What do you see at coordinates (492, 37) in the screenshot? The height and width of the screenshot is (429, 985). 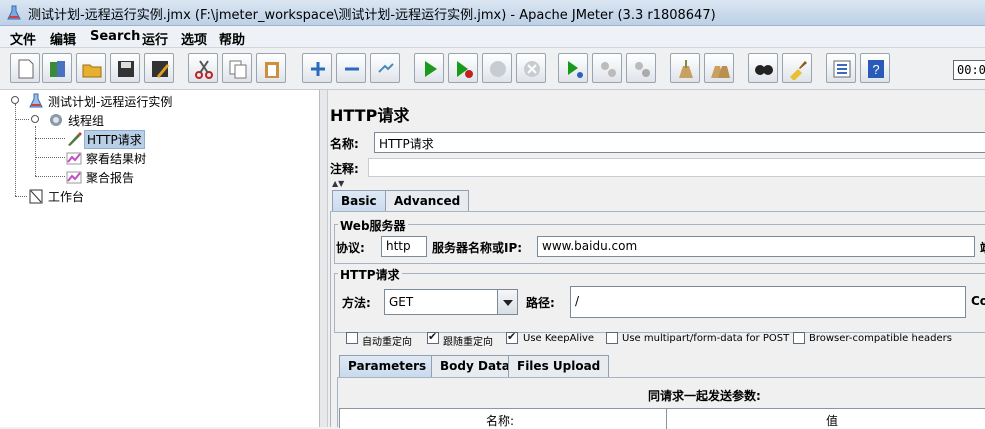 I see `menu-bar: 文件 编辑 Search 运行 选项 帮助` at bounding box center [492, 37].